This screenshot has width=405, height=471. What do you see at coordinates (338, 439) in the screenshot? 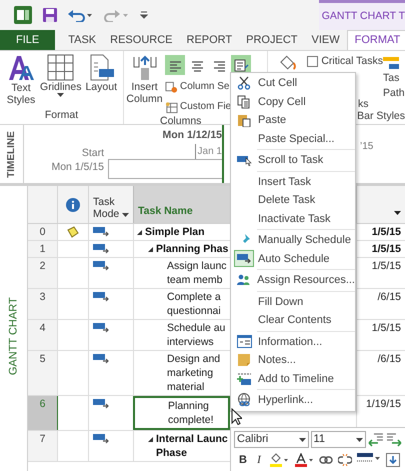
I see `font-size-field: 11` at bounding box center [338, 439].